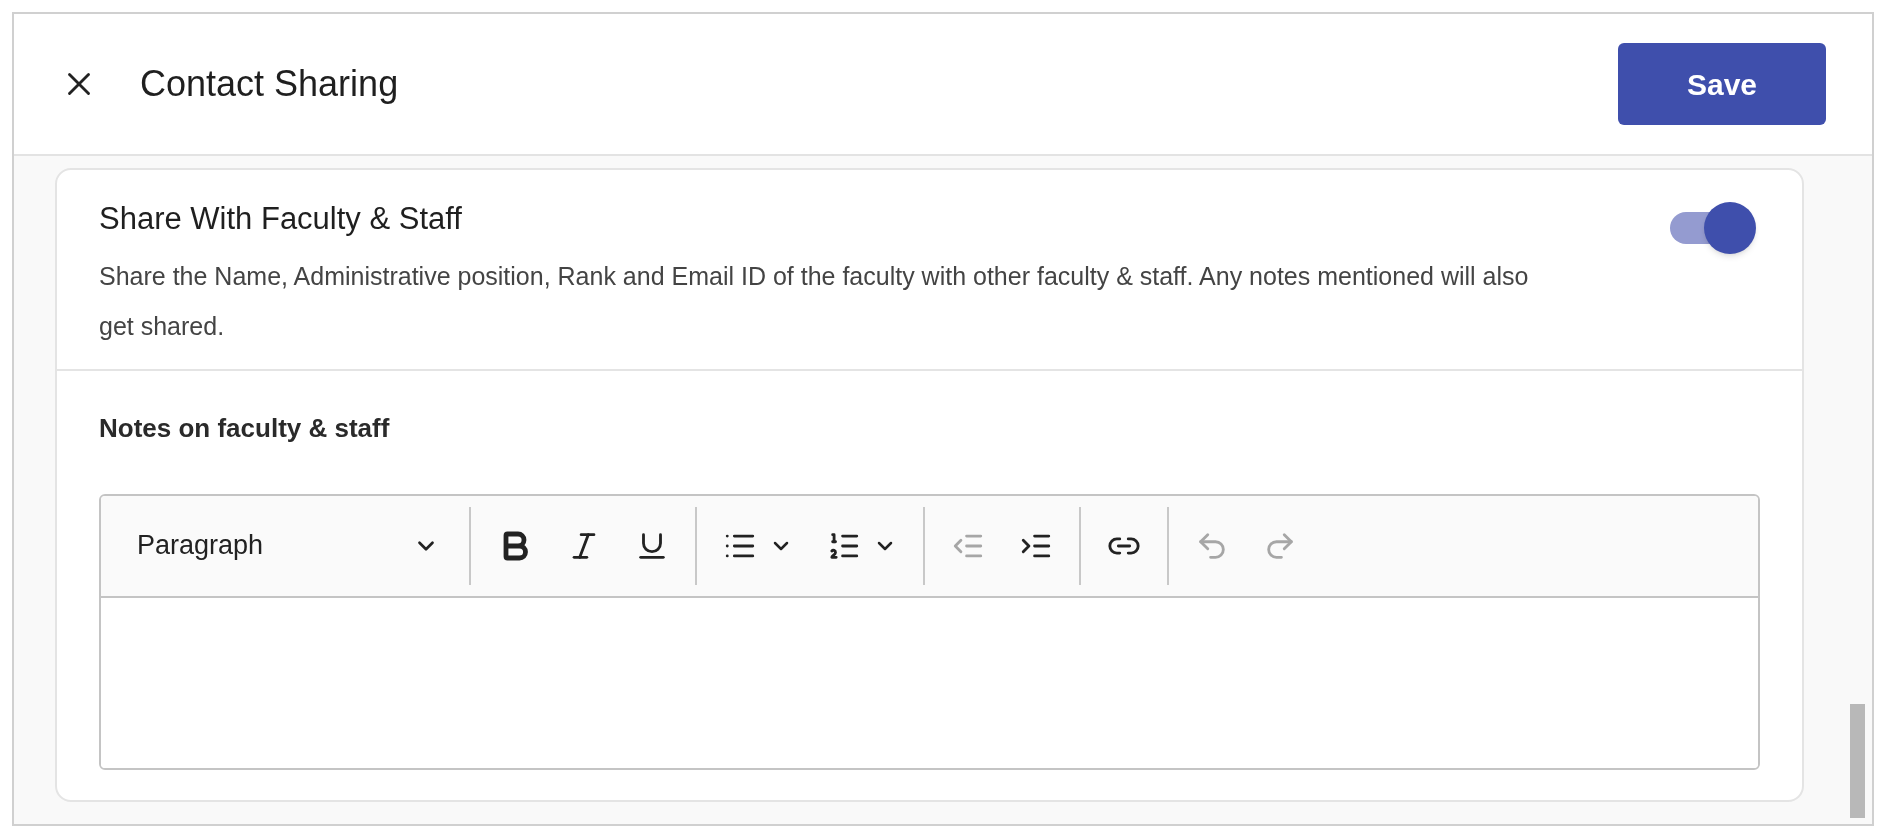 The image size is (1886, 838). Describe the element at coordinates (291, 545) in the screenshot. I see `format-dropdown: Paragraph` at that location.